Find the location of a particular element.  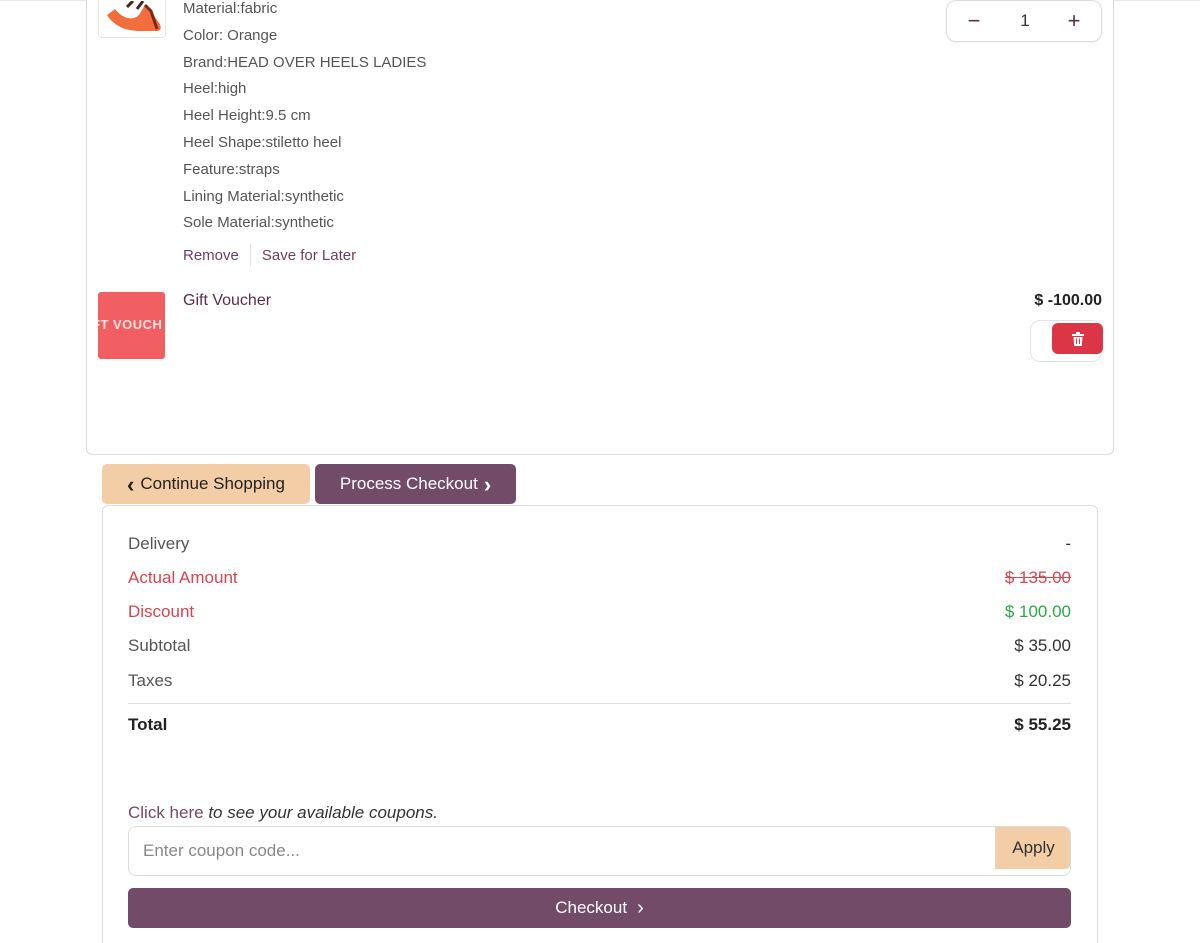

attr-heel: Heel:high is located at coordinates (215, 89).